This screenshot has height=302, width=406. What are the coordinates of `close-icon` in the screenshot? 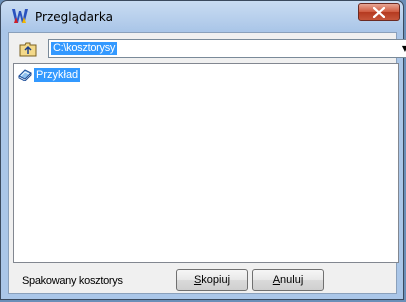 It's located at (379, 12).